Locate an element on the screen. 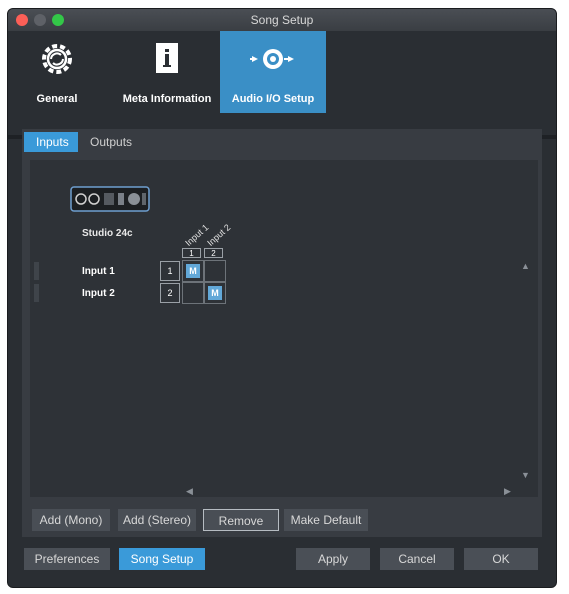  scroll-right-arrow-icon: ▶ is located at coordinates (507, 491).